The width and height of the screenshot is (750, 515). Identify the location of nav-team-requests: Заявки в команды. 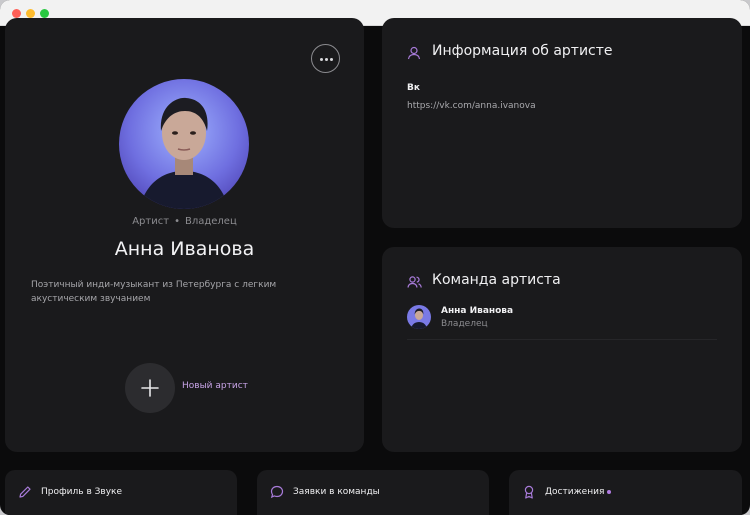
(373, 492).